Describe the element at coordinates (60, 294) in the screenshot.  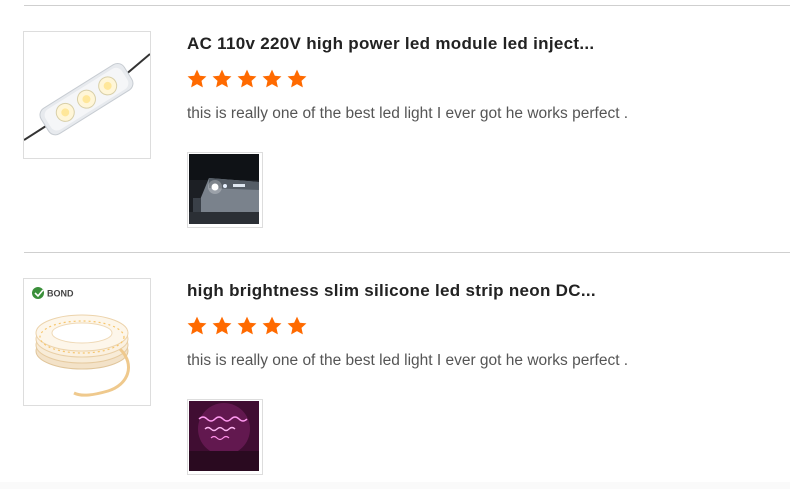
I see `brand-logo-text: BOND` at that location.